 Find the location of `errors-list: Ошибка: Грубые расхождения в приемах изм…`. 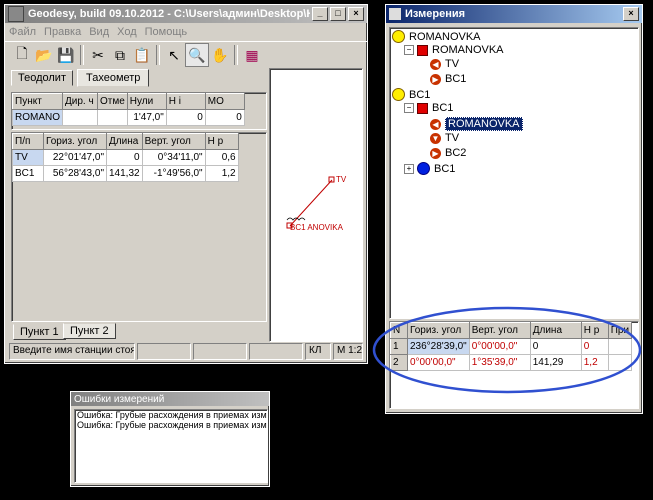

errors-list: Ошибка: Грубые расхождения в приемах изм… is located at coordinates (171, 446).